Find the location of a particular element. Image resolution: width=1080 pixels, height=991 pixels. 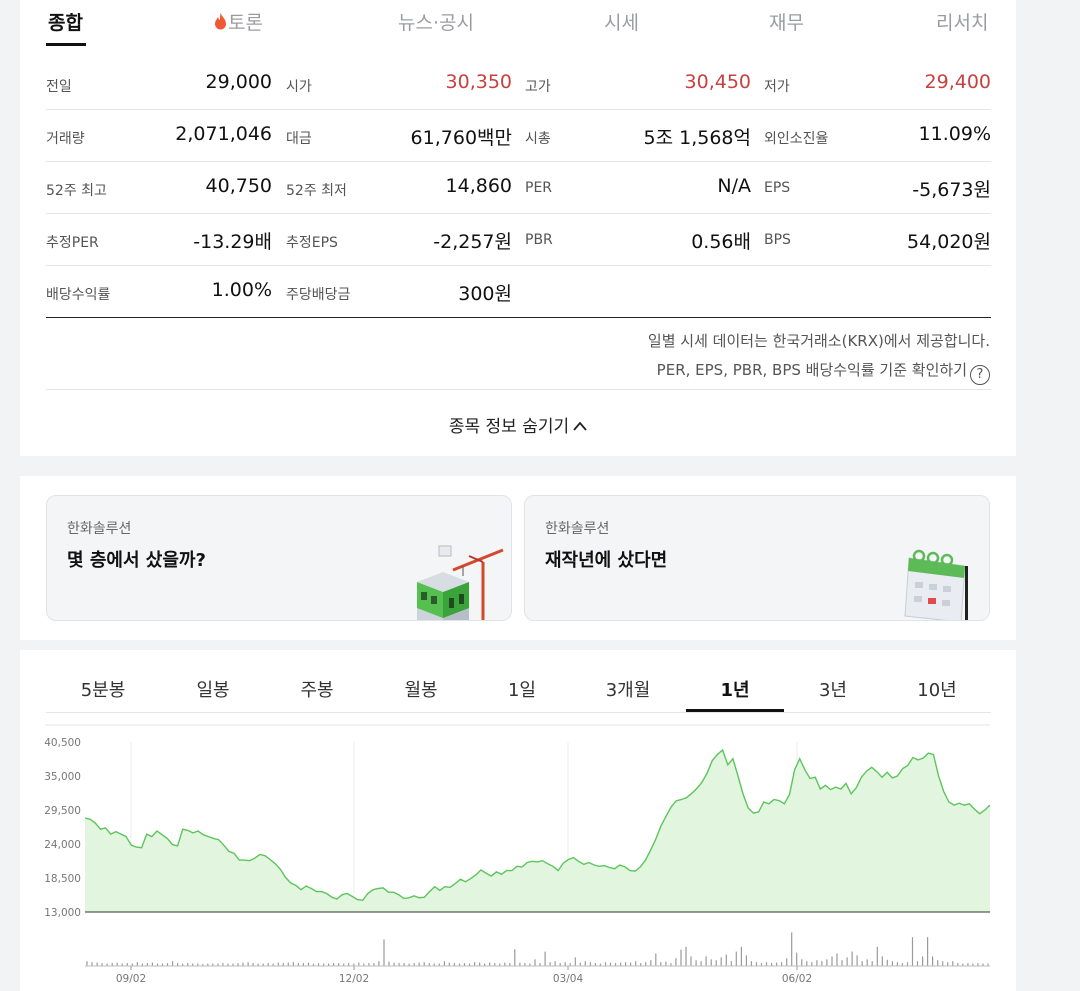

stat-value: 30,350 is located at coordinates (478, 82).